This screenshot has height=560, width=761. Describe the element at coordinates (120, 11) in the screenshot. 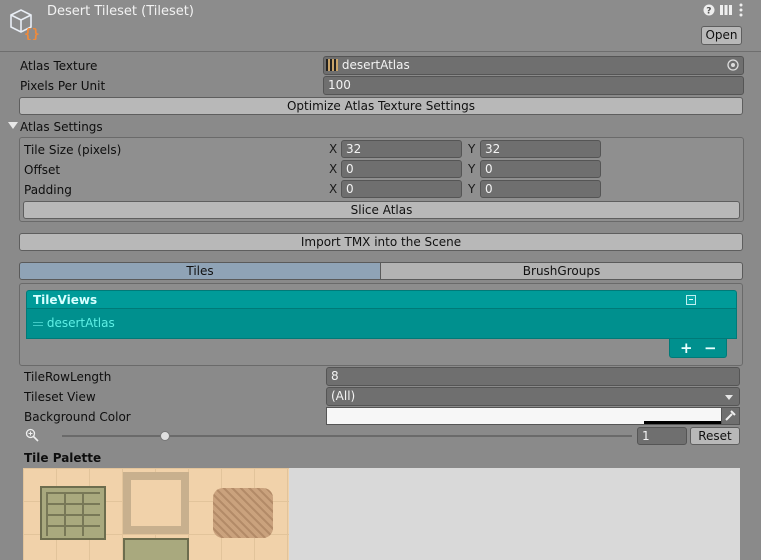

I see `inspector-title: Desert Tileset (Tileset)` at that location.